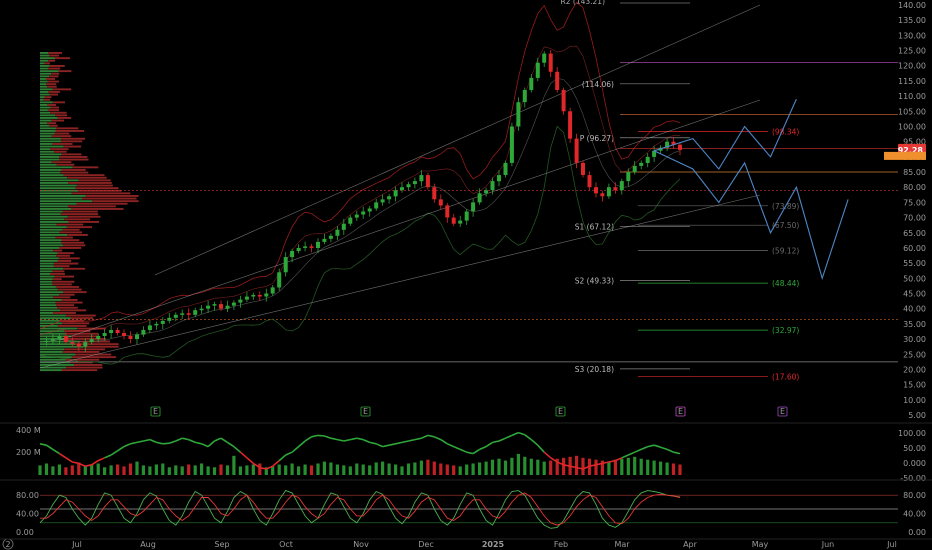 This screenshot has width=932, height=550. I want to click on time-axis-label: May, so click(760, 544).